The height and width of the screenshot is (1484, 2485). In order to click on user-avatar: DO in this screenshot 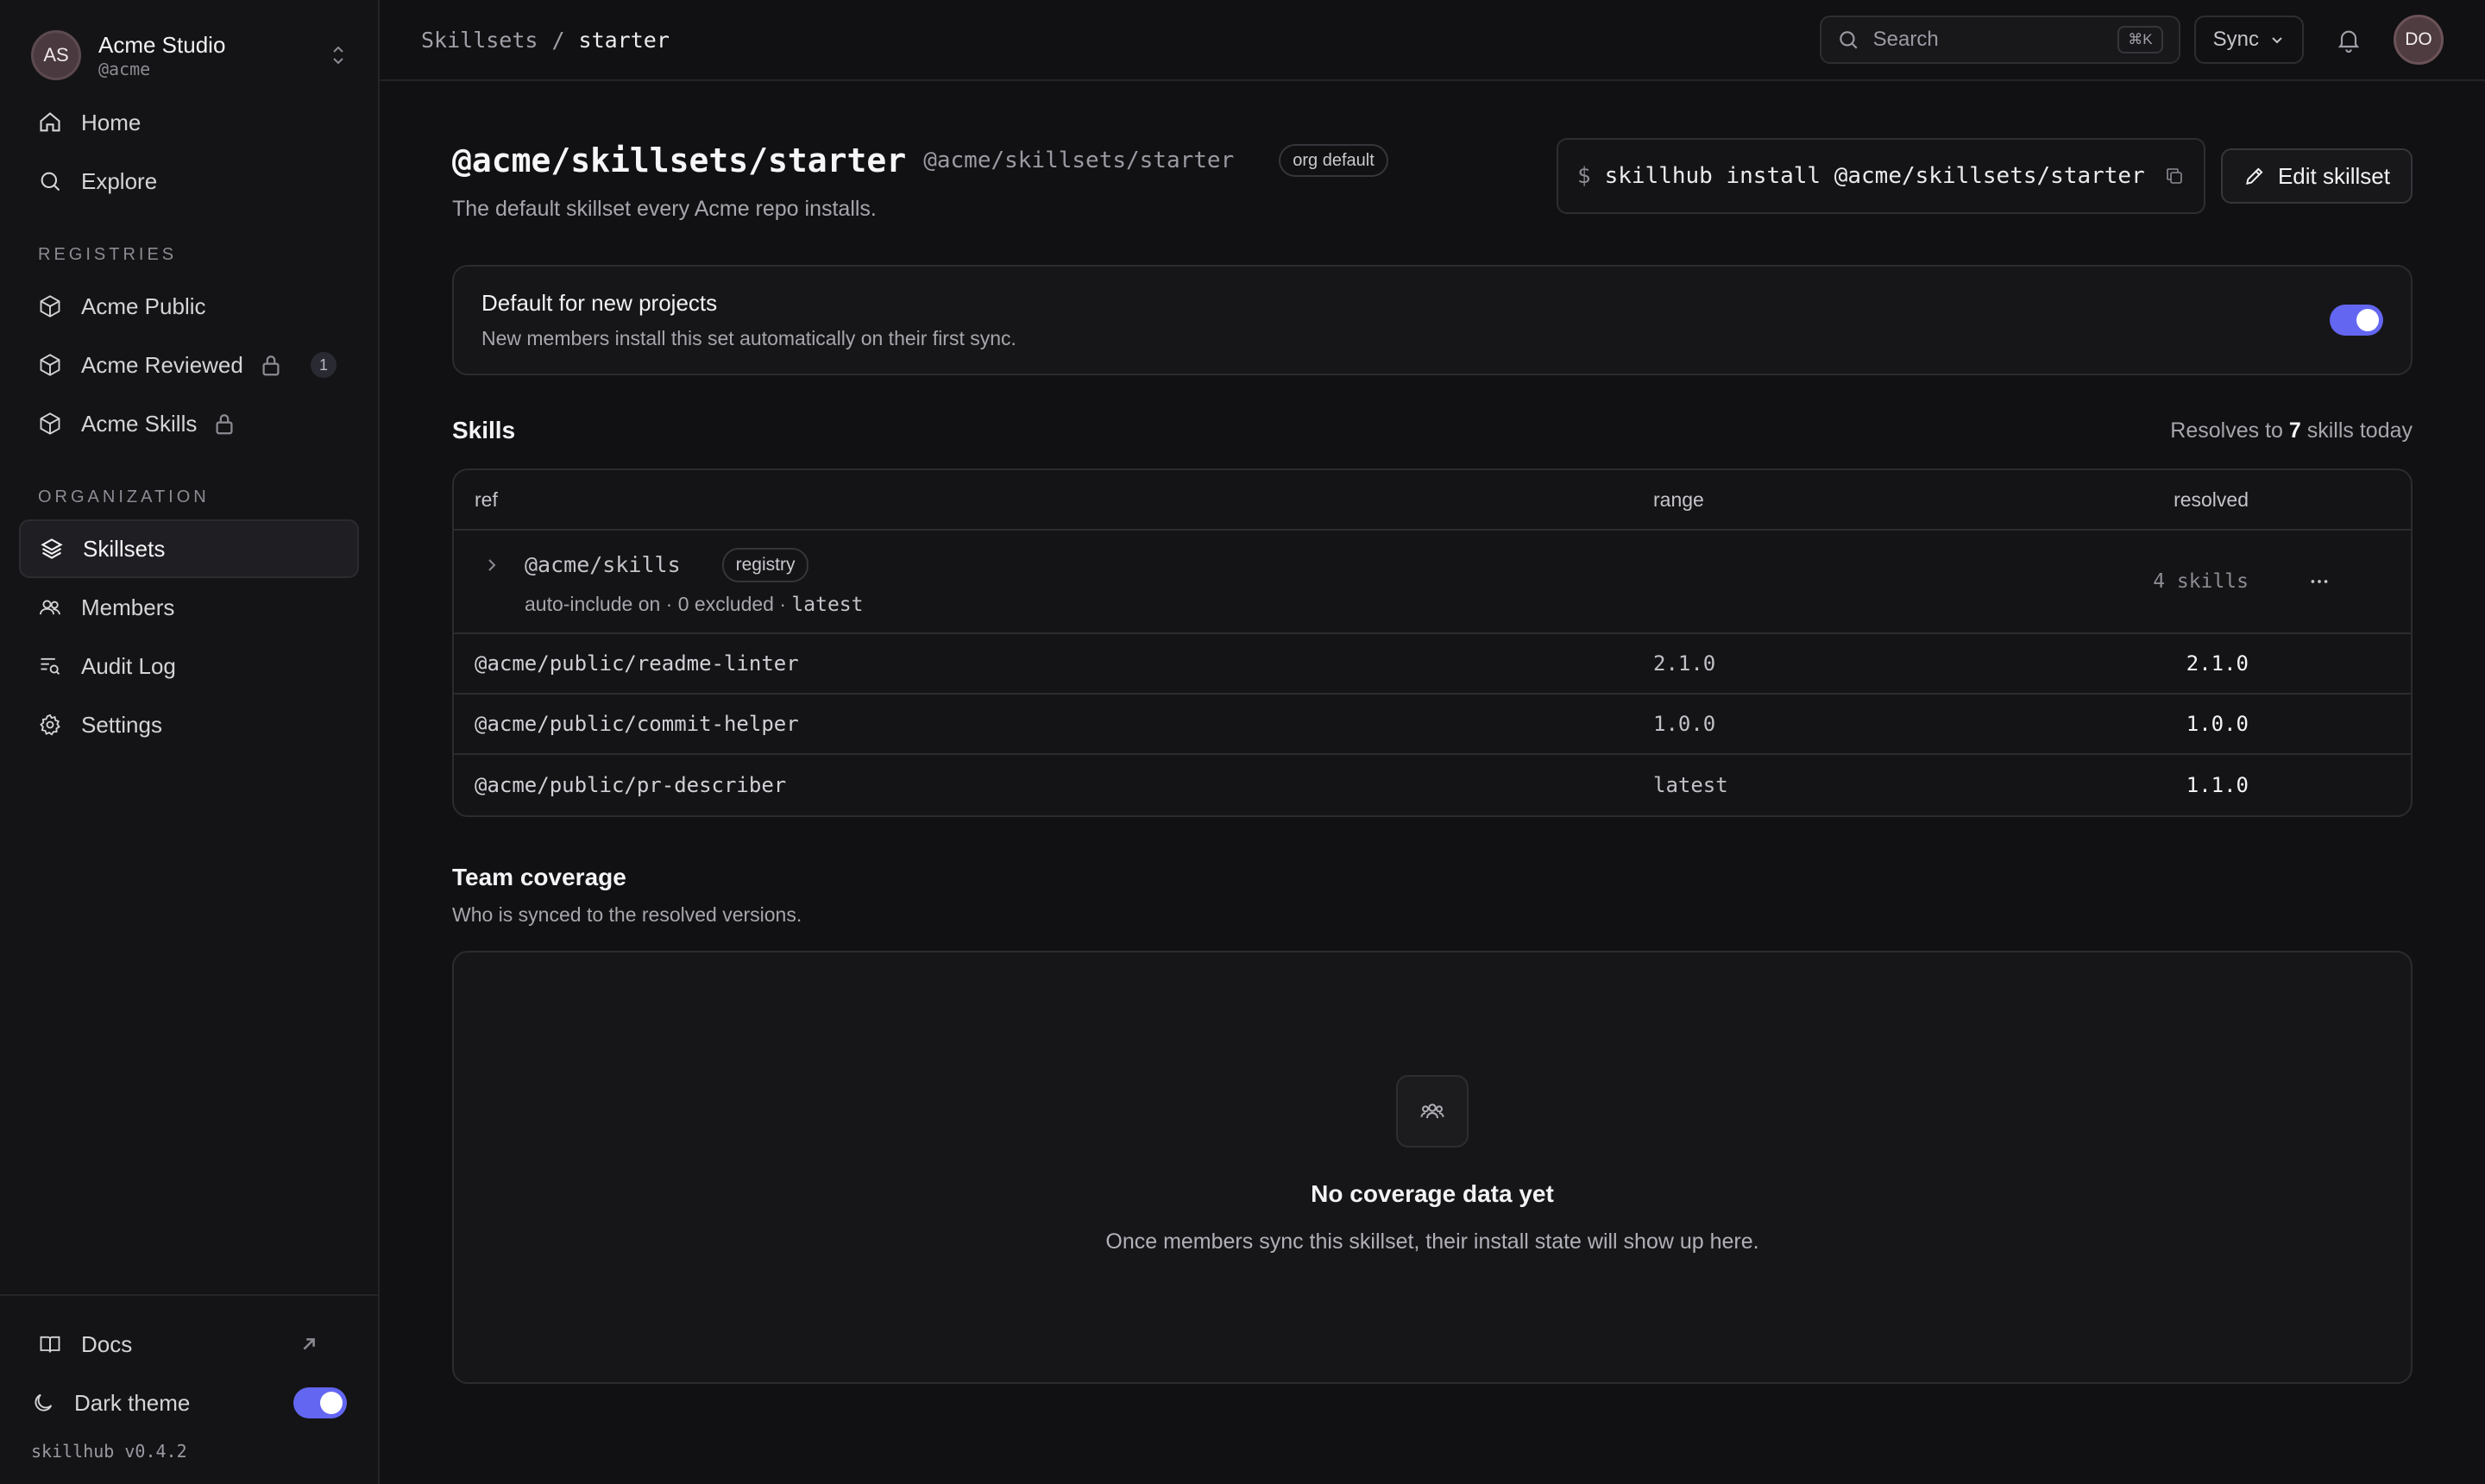, I will do `click(2419, 40)`.